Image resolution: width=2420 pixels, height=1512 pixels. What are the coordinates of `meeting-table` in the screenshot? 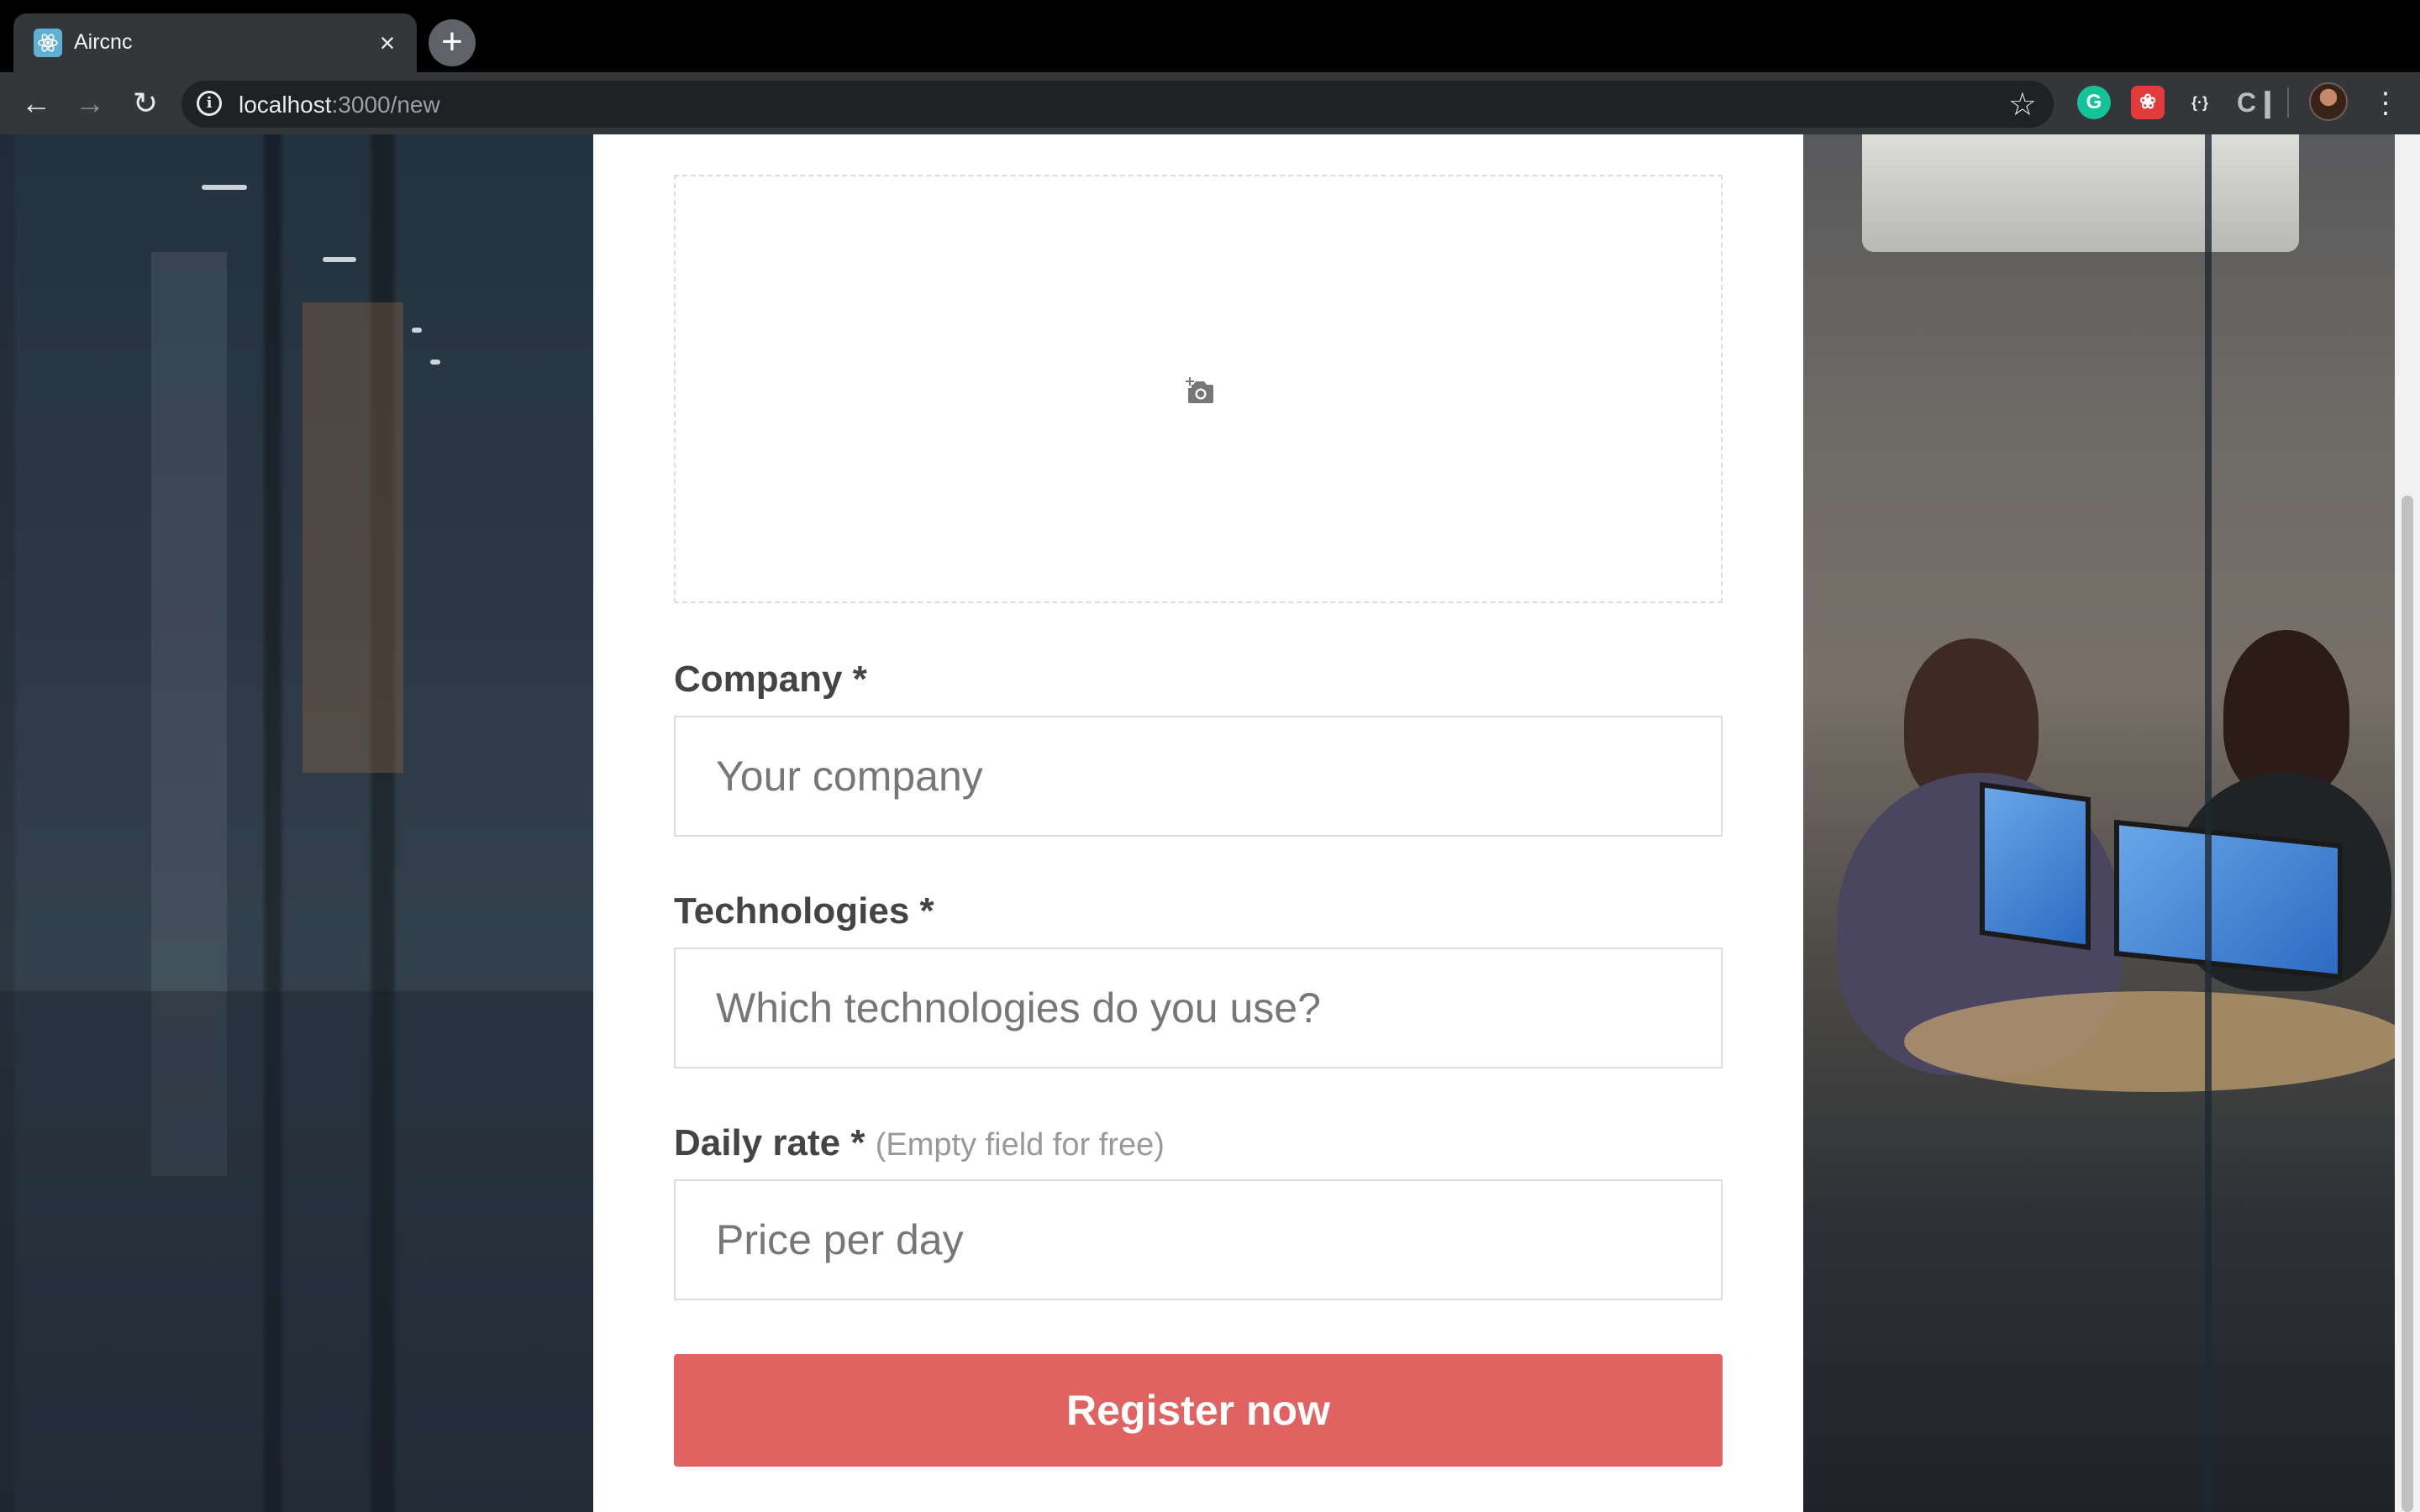 It's located at (2156, 1041).